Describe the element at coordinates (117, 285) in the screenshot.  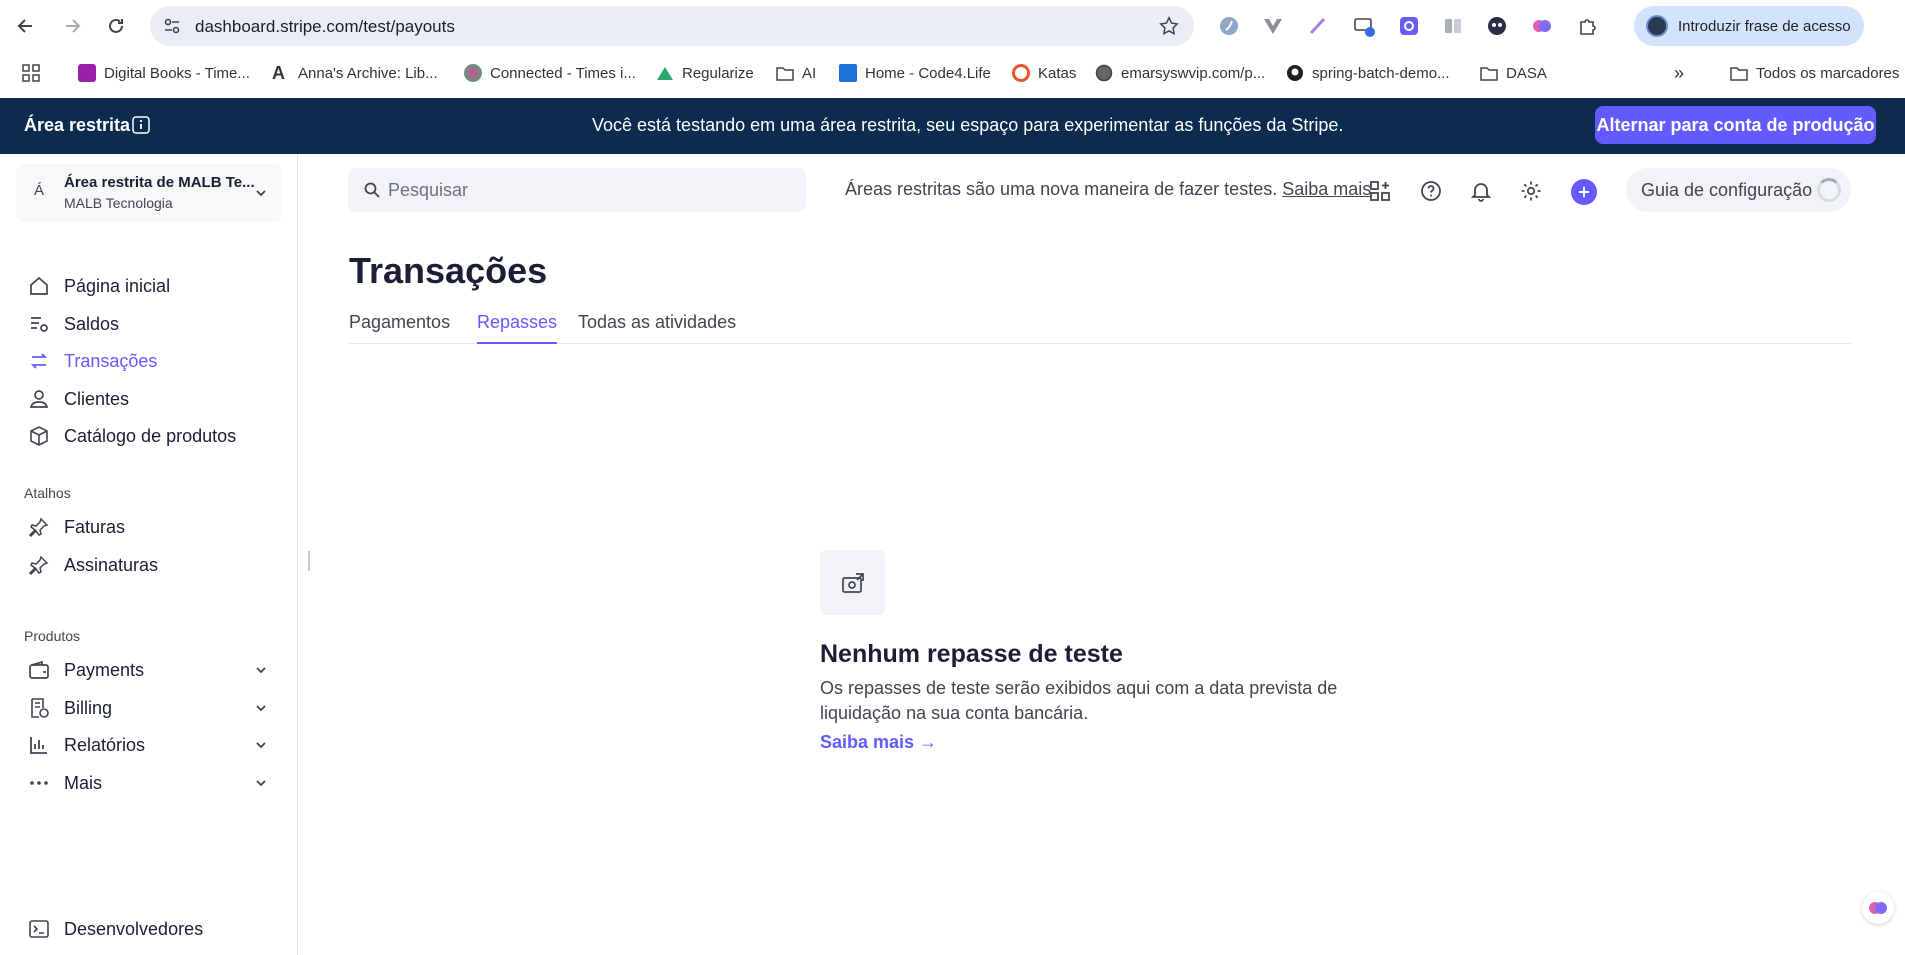
I see `sidebar-item-label: Página inicial` at that location.